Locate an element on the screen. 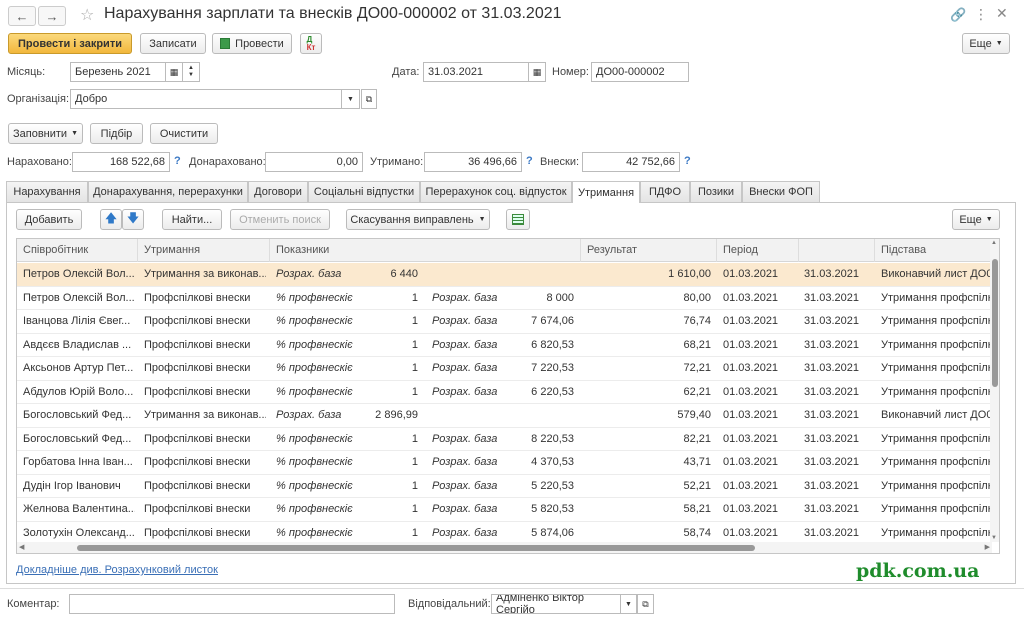 The width and height of the screenshot is (1024, 619). horizontal-scrollbar: ◀ ▶ is located at coordinates (504, 547).